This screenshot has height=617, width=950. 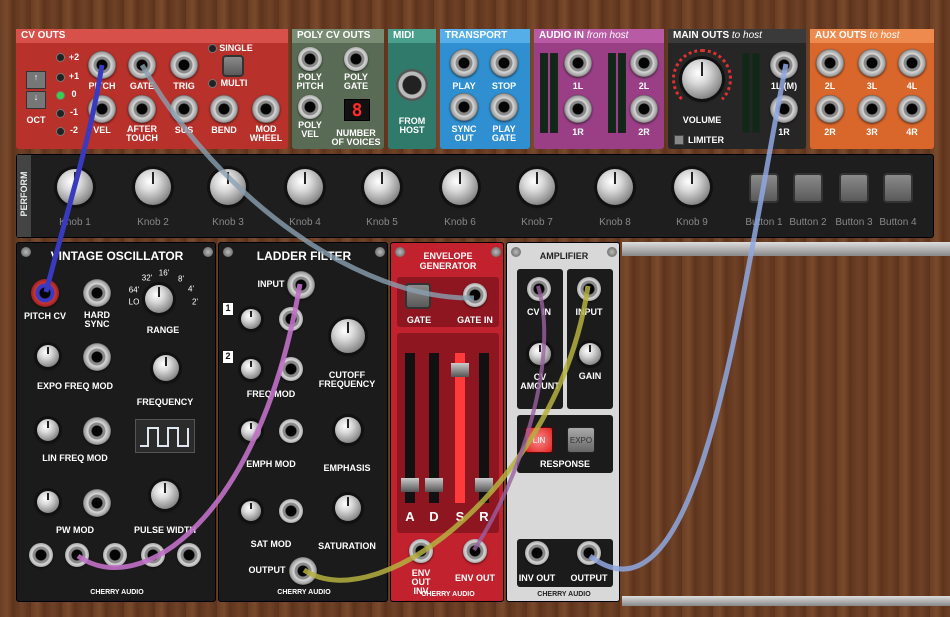 What do you see at coordinates (26, 252) in the screenshot?
I see `screw` at bounding box center [26, 252].